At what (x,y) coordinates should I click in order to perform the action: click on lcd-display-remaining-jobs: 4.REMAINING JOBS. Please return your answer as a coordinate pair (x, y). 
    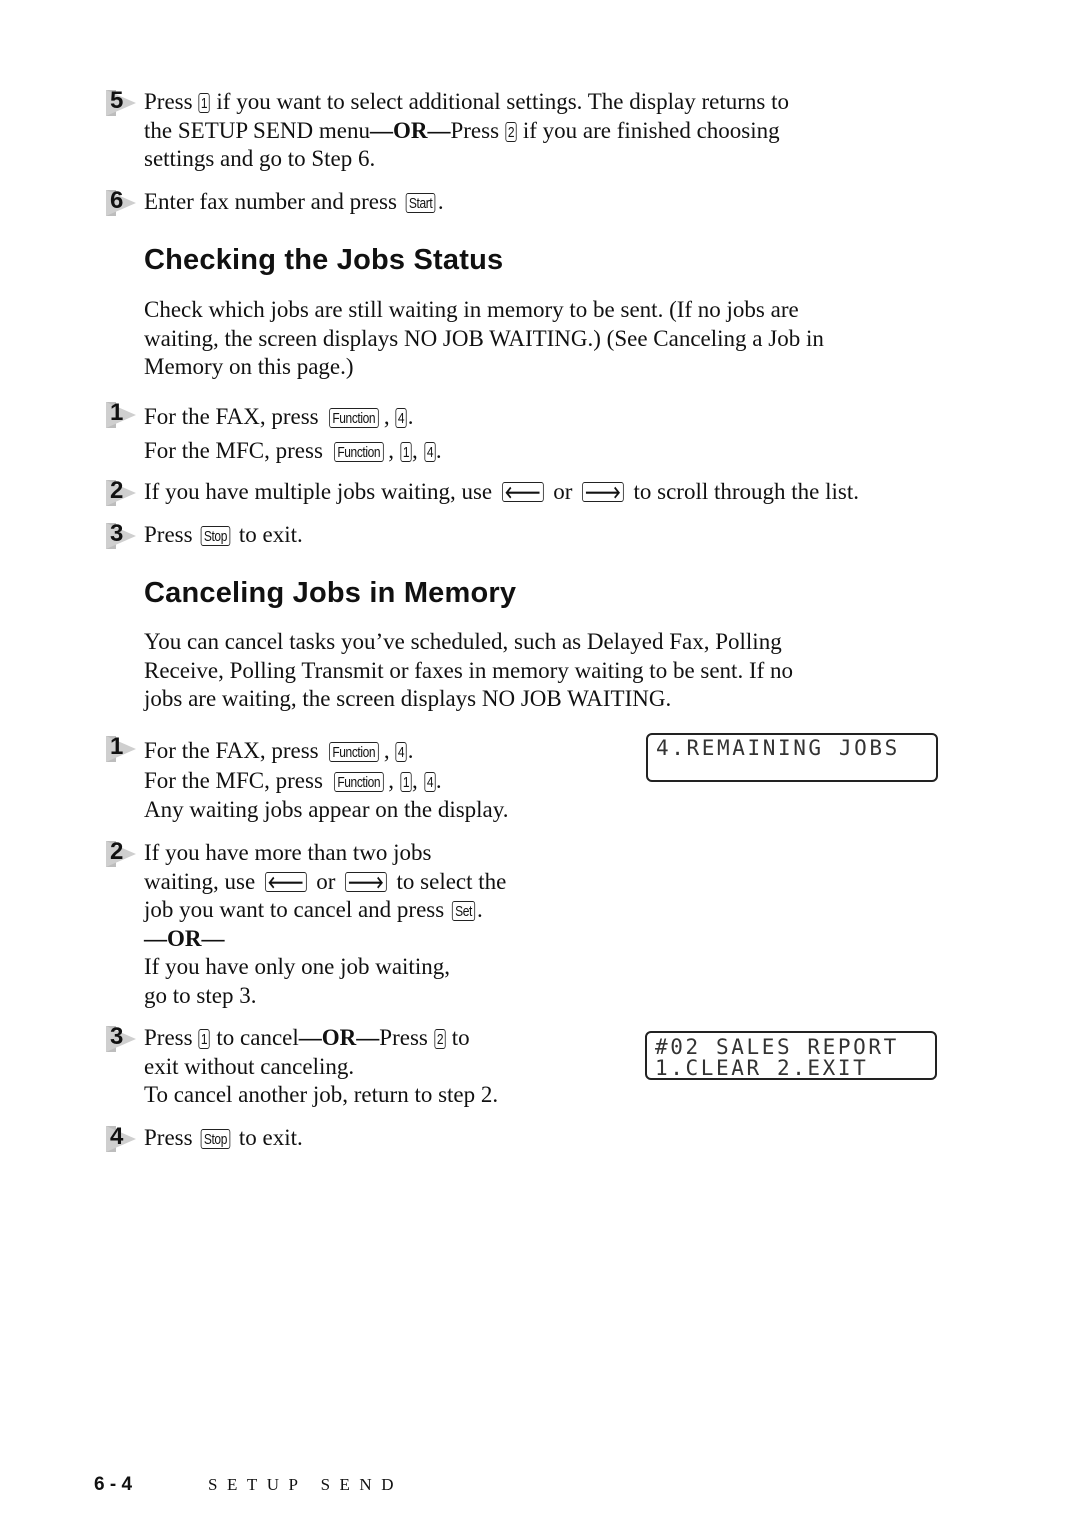
    Looking at the image, I should click on (792, 757).